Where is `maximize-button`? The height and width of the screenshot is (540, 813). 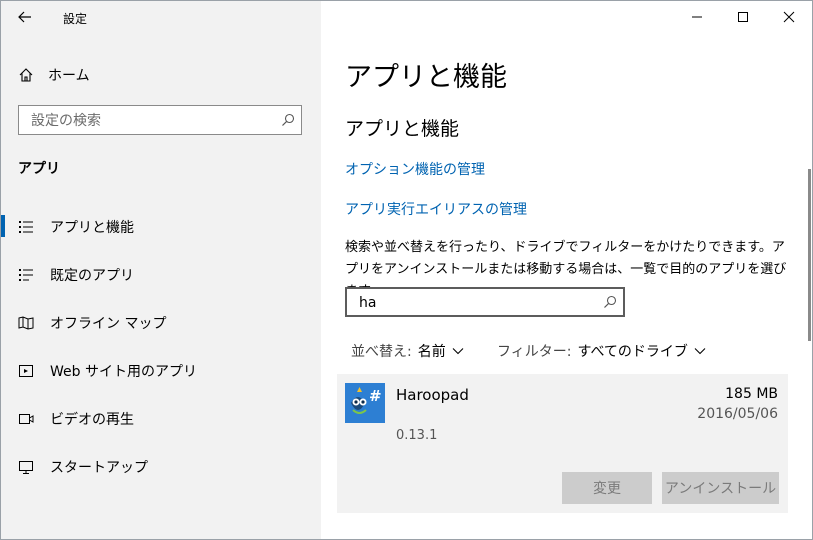
maximize-button is located at coordinates (743, 17).